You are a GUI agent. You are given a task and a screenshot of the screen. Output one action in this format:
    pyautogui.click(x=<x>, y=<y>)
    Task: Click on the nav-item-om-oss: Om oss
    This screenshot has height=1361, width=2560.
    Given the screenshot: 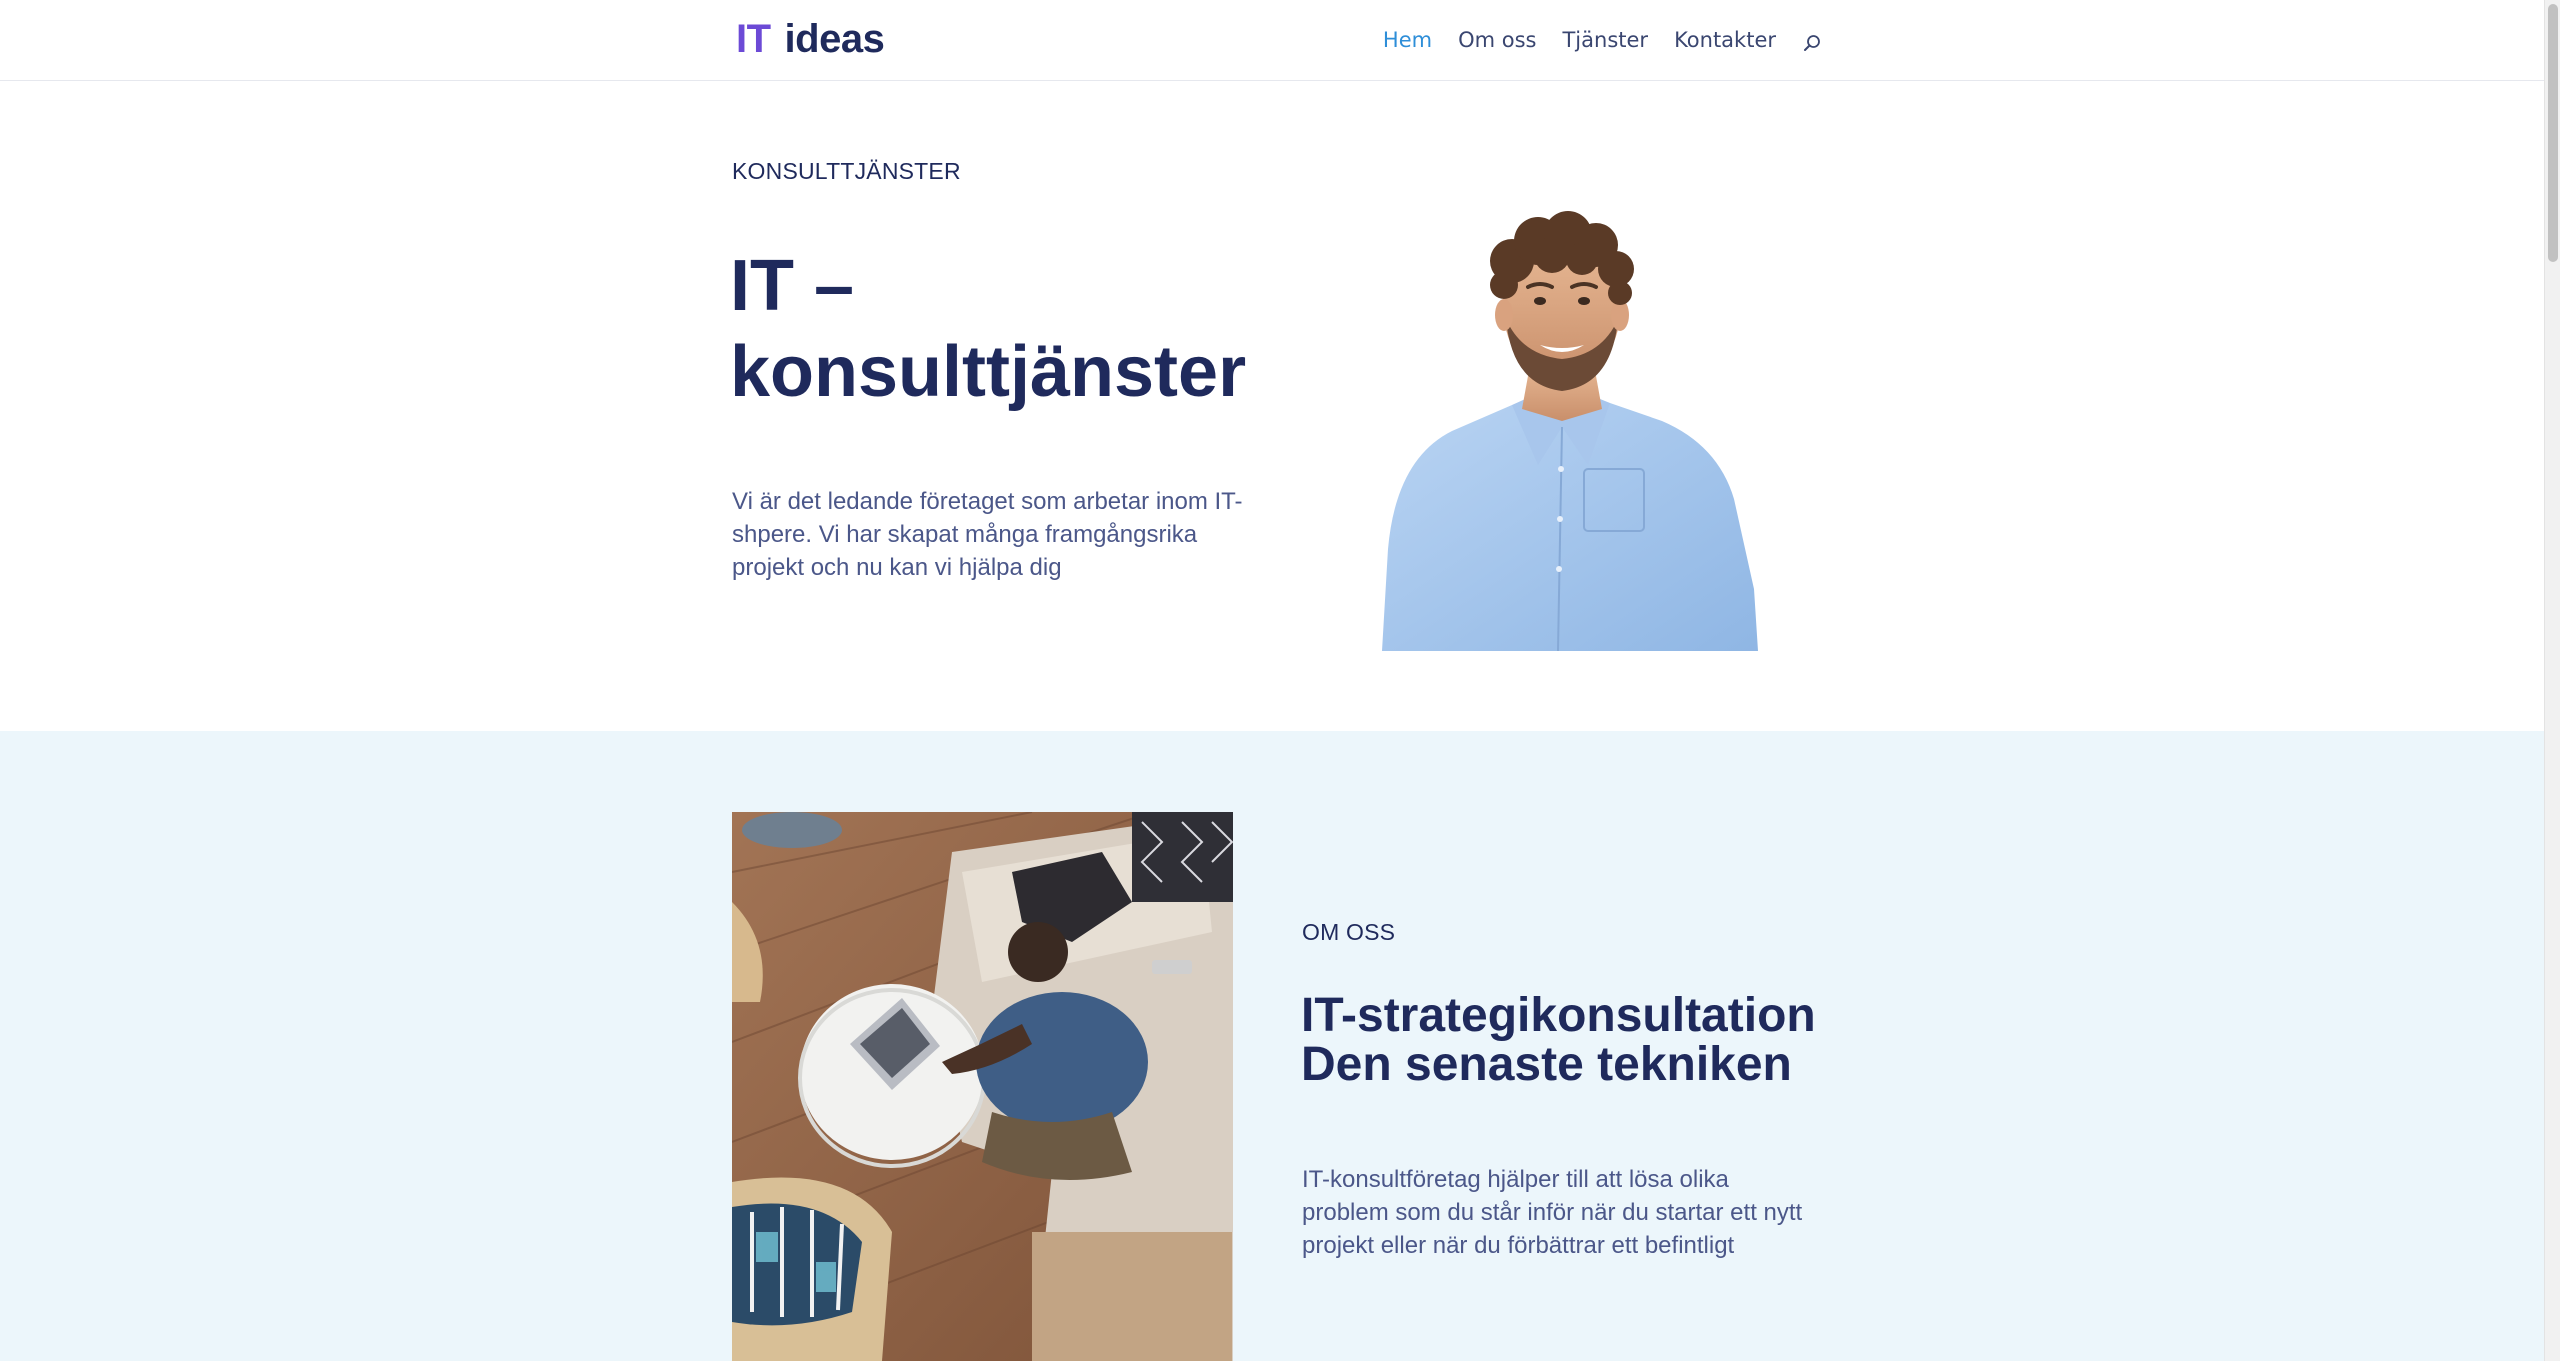 What is the action you would take?
    pyautogui.click(x=1497, y=40)
    